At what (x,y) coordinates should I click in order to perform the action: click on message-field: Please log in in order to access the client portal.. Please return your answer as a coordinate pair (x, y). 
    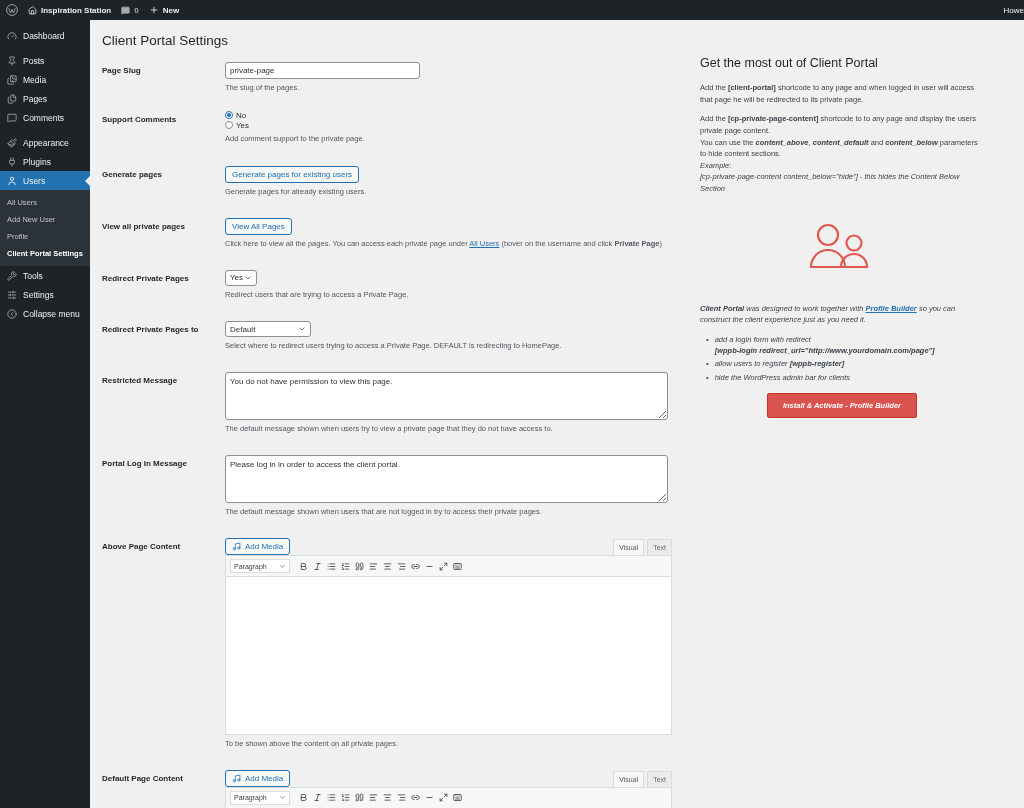
    Looking at the image, I should click on (446, 479).